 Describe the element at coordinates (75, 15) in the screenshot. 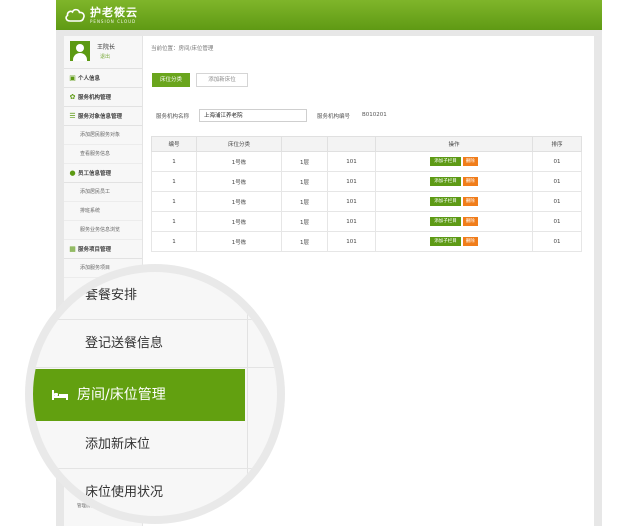

I see `cloud-logo-icon` at that location.